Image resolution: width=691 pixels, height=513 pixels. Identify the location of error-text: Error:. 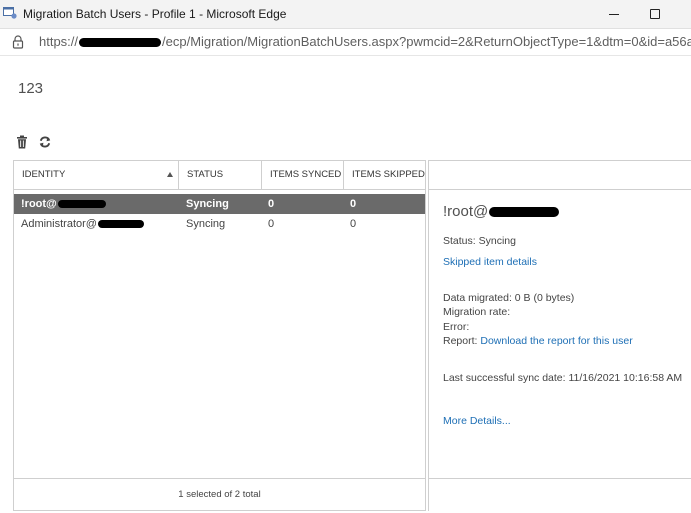
(456, 327).